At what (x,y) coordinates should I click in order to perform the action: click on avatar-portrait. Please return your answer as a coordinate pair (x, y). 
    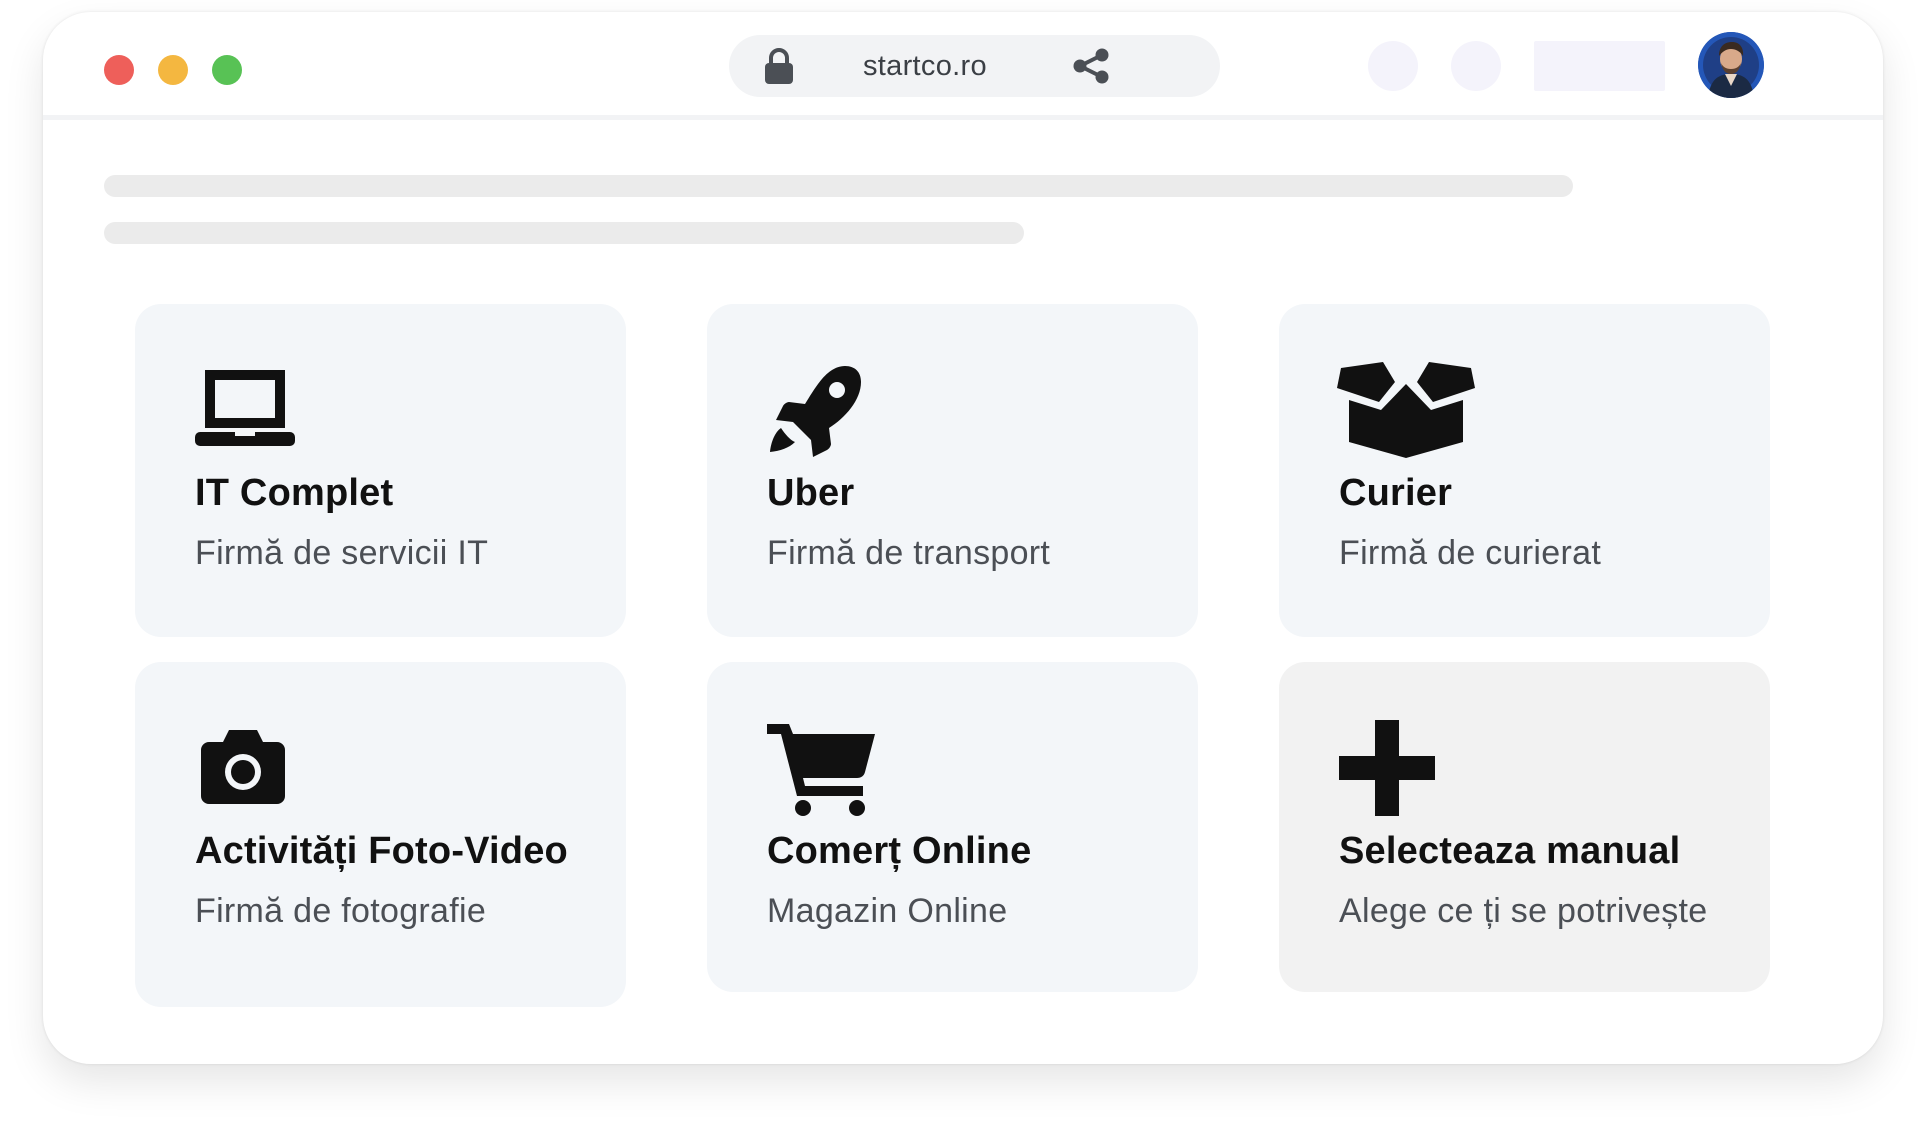
    Looking at the image, I should click on (1731, 65).